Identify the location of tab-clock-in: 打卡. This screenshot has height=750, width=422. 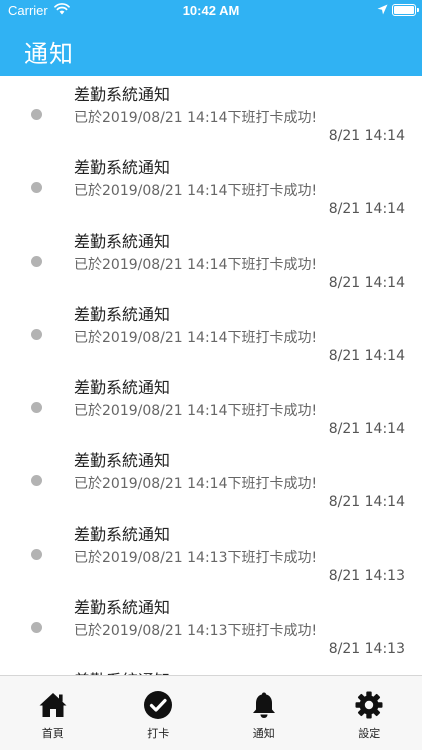
(159, 713).